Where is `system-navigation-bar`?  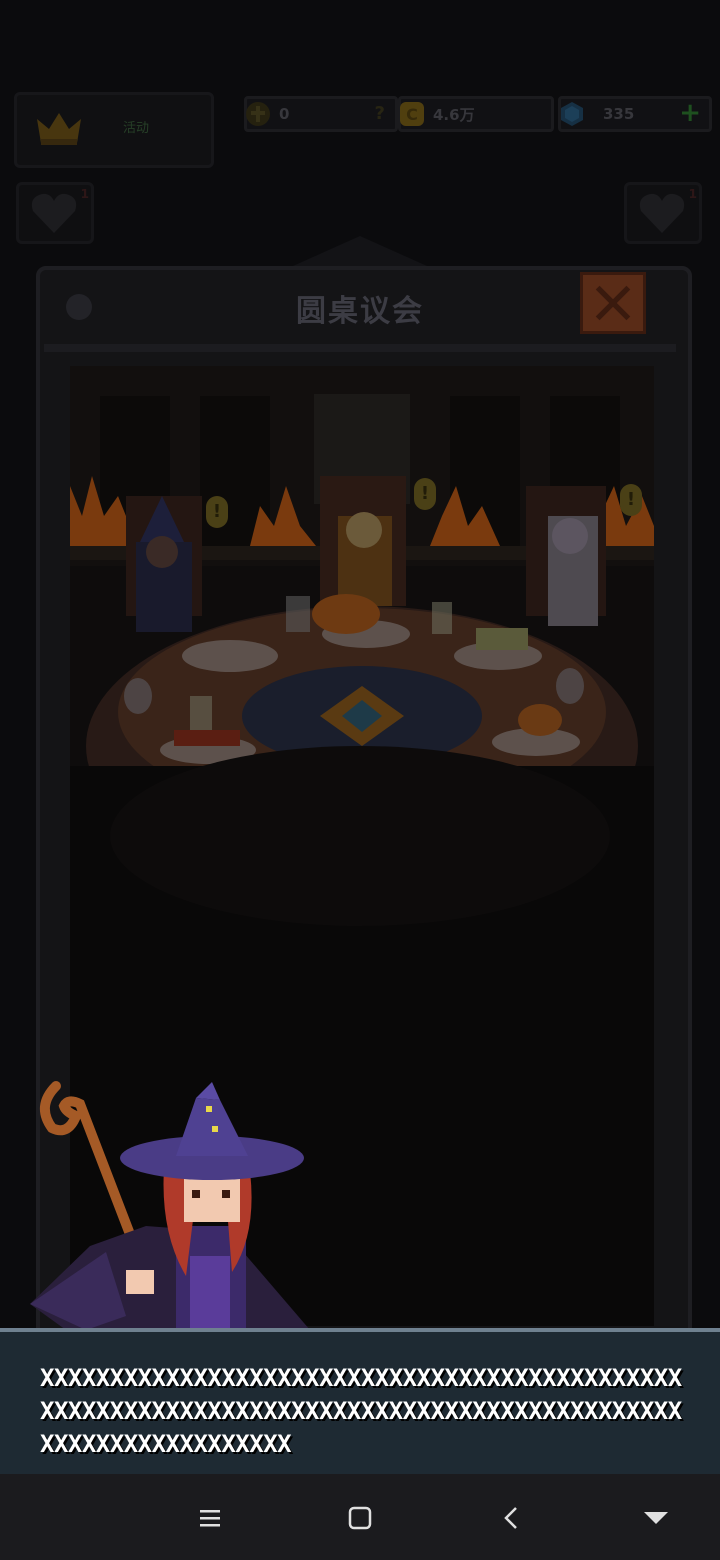
system-navigation-bar is located at coordinates (360, 1517).